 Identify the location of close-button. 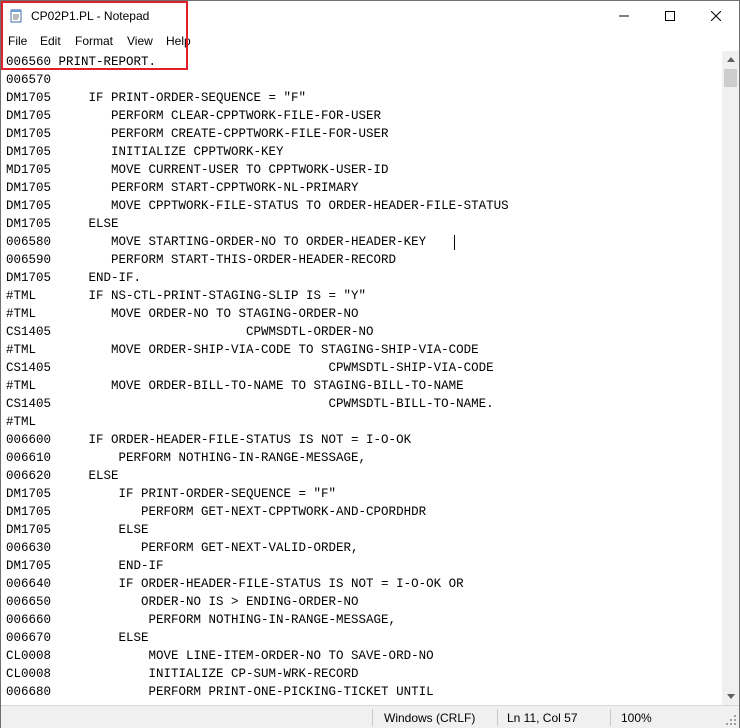
(716, 16).